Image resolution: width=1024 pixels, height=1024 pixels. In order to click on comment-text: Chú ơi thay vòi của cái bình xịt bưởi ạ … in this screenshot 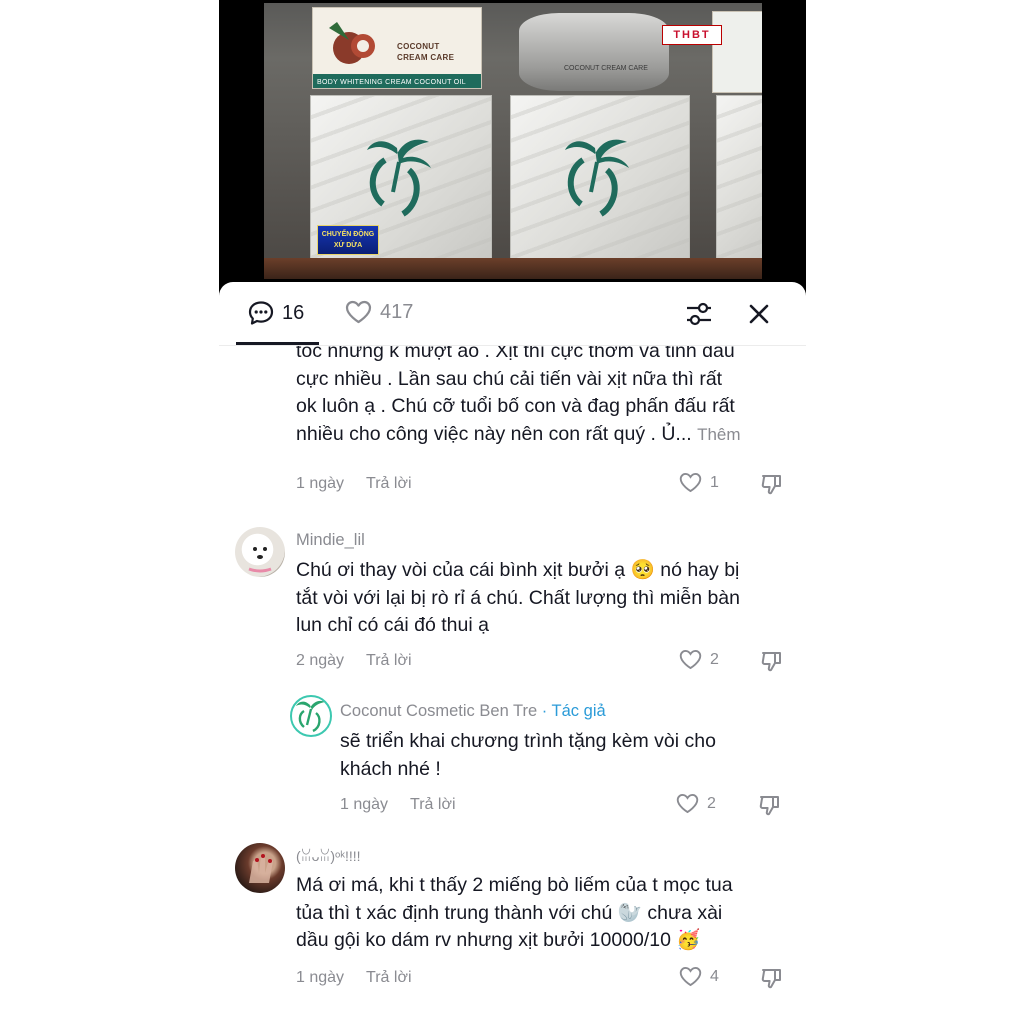, I will do `click(518, 597)`.